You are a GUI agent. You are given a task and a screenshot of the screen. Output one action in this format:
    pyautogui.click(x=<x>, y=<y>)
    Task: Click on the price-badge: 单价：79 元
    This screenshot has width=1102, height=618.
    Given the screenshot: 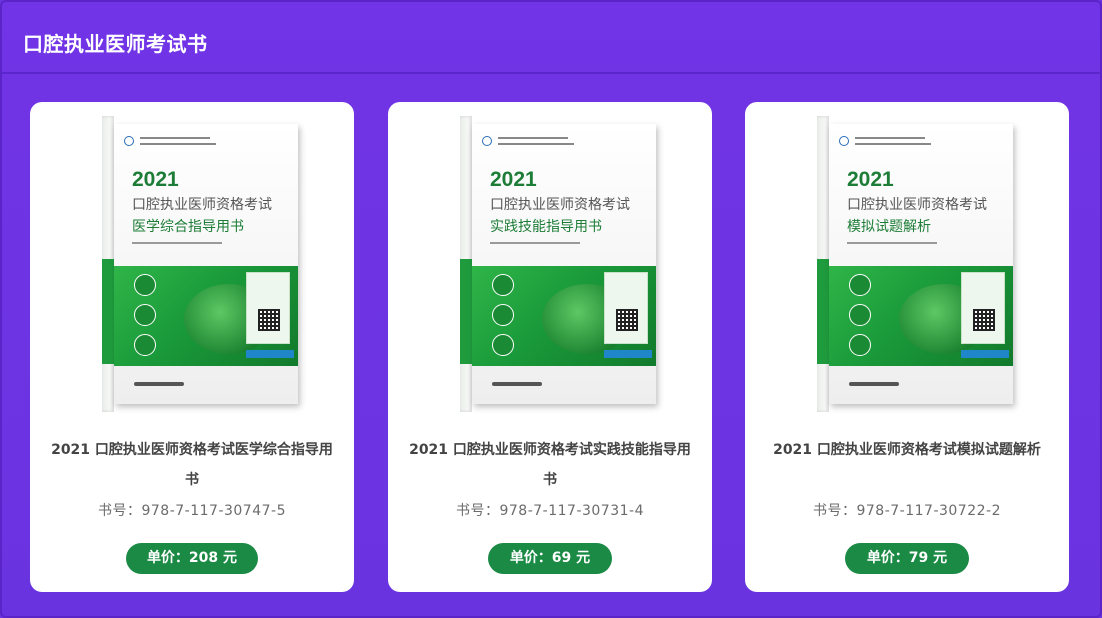 What is the action you would take?
    pyautogui.click(x=907, y=558)
    